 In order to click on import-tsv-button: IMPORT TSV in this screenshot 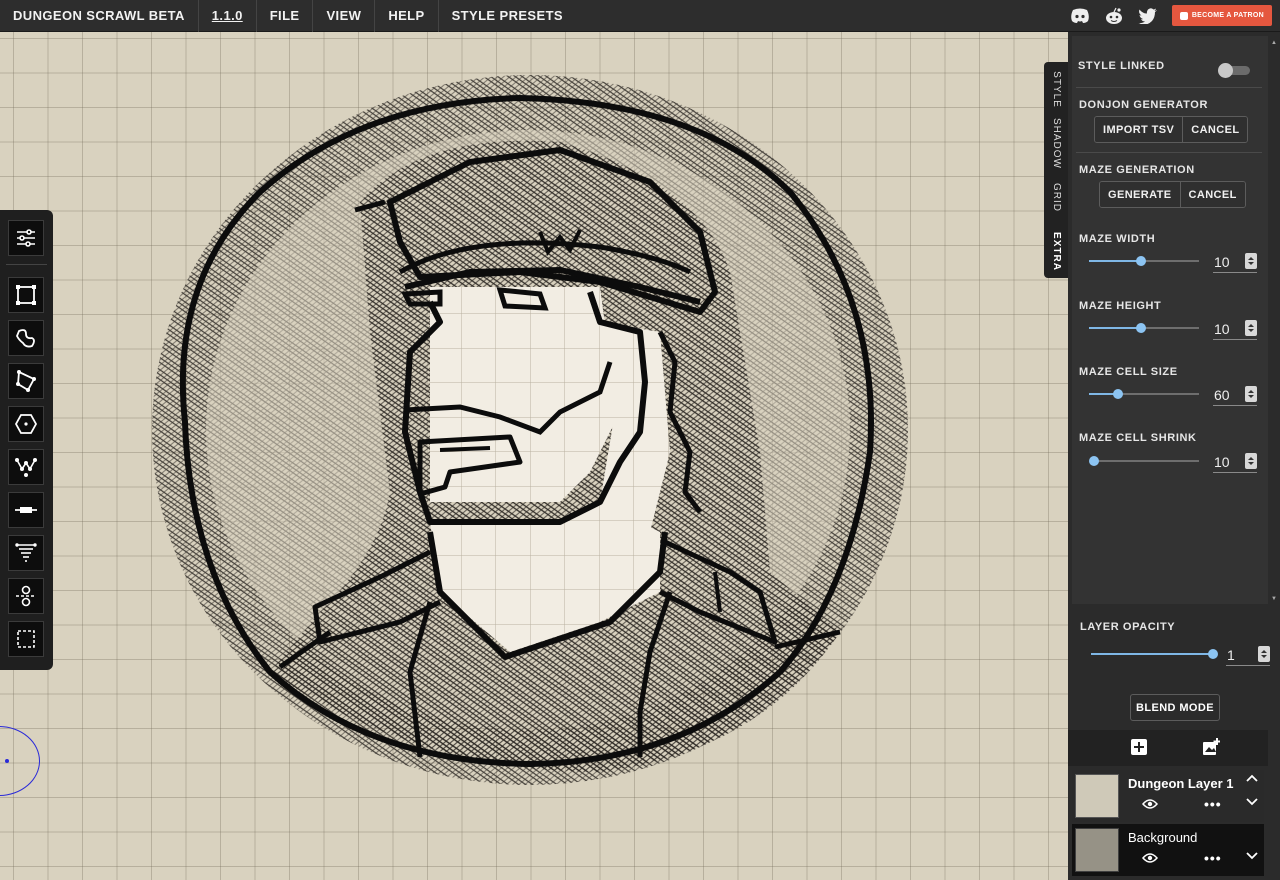, I will do `click(1139, 129)`.